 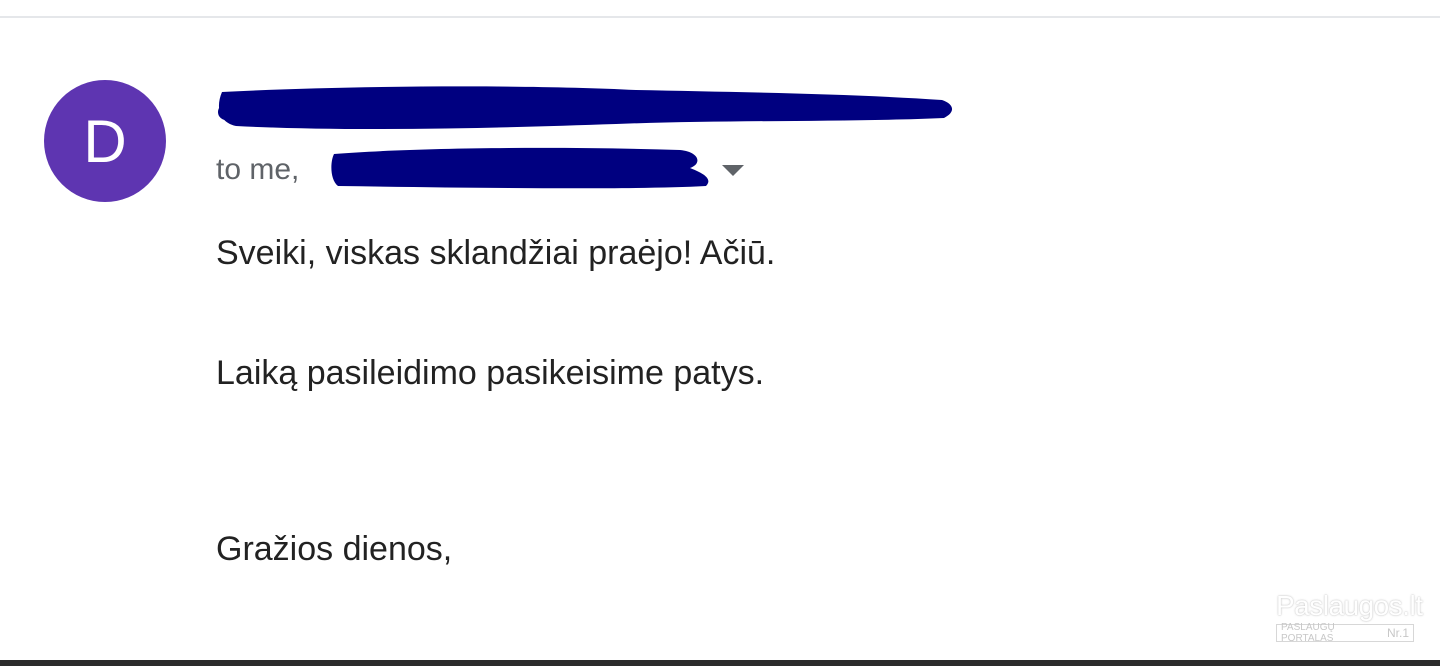 I want to click on message-body-line: Sveiki, viskas sklandžiai praėjo! Ačiū., so click(x=496, y=253).